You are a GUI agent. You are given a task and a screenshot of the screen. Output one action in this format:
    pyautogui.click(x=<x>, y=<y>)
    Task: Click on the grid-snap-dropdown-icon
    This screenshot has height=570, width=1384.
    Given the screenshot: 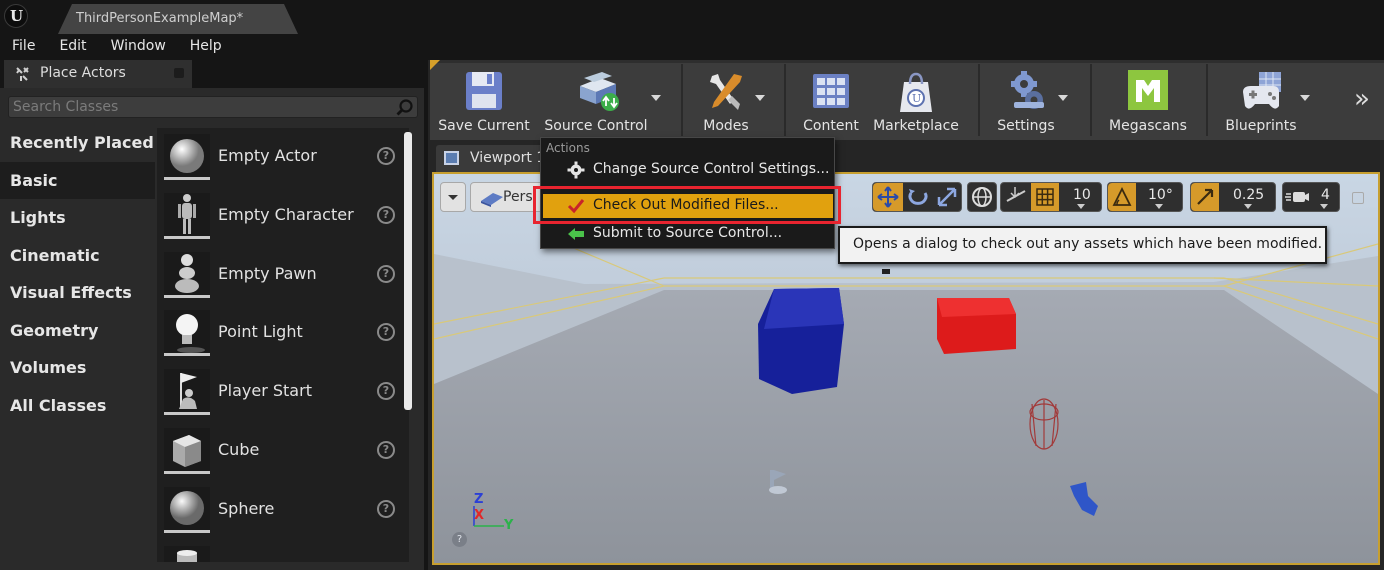 What is the action you would take?
    pyautogui.click(x=1081, y=206)
    